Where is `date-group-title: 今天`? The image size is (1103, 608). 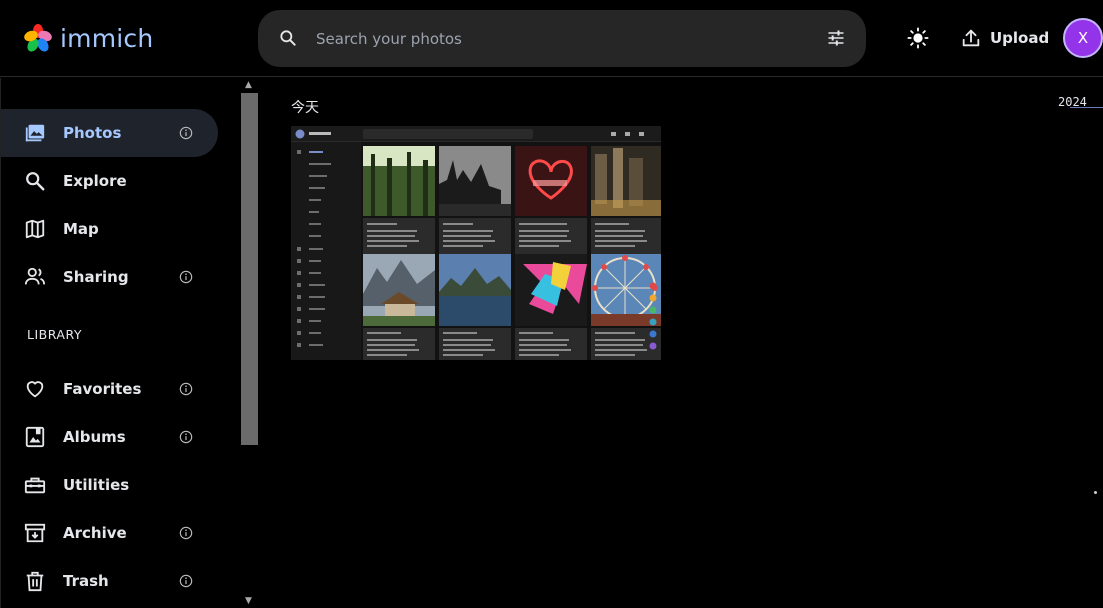
date-group-title: 今天 is located at coordinates (305, 108).